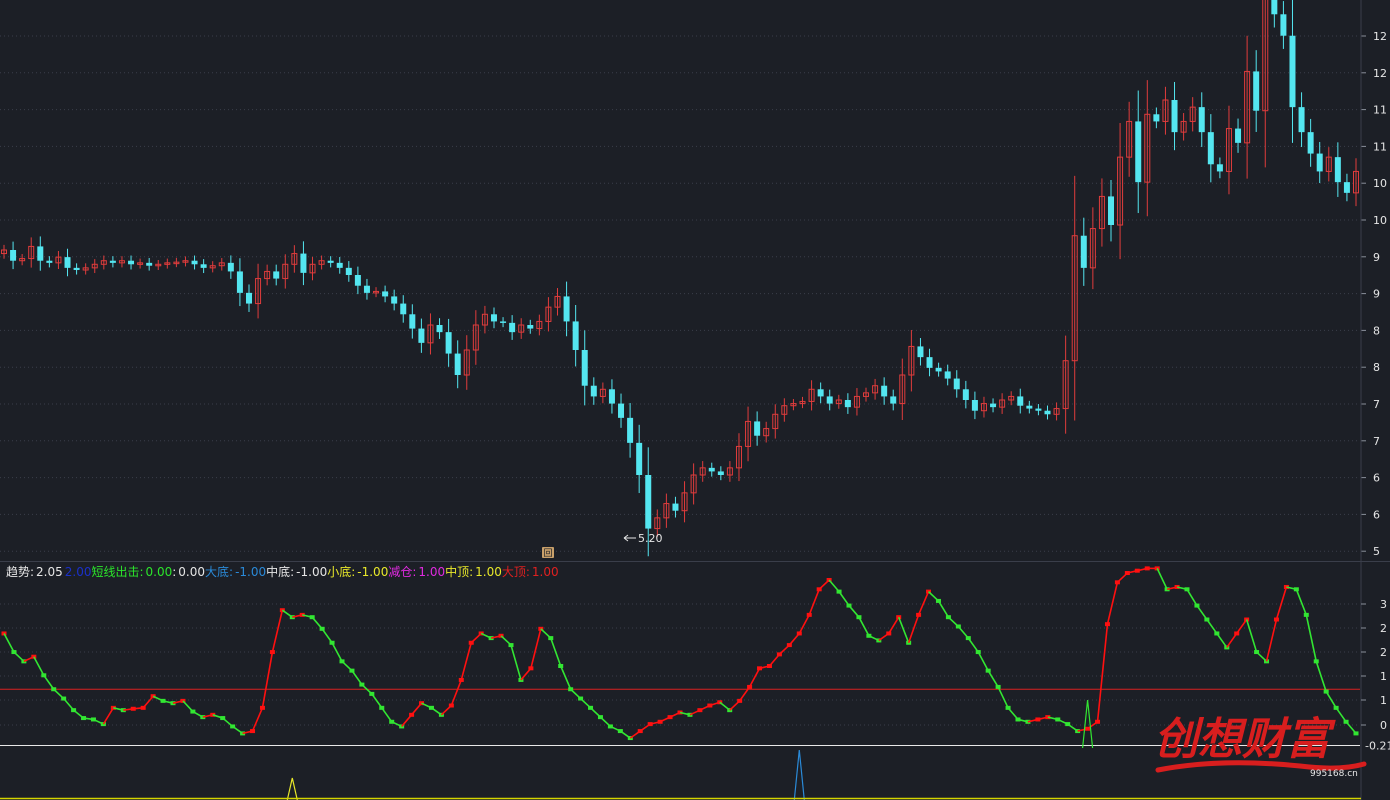 This screenshot has width=1390, height=800. Describe the element at coordinates (432, 572) in the screenshot. I see `legend-value-7: 1.00` at that location.